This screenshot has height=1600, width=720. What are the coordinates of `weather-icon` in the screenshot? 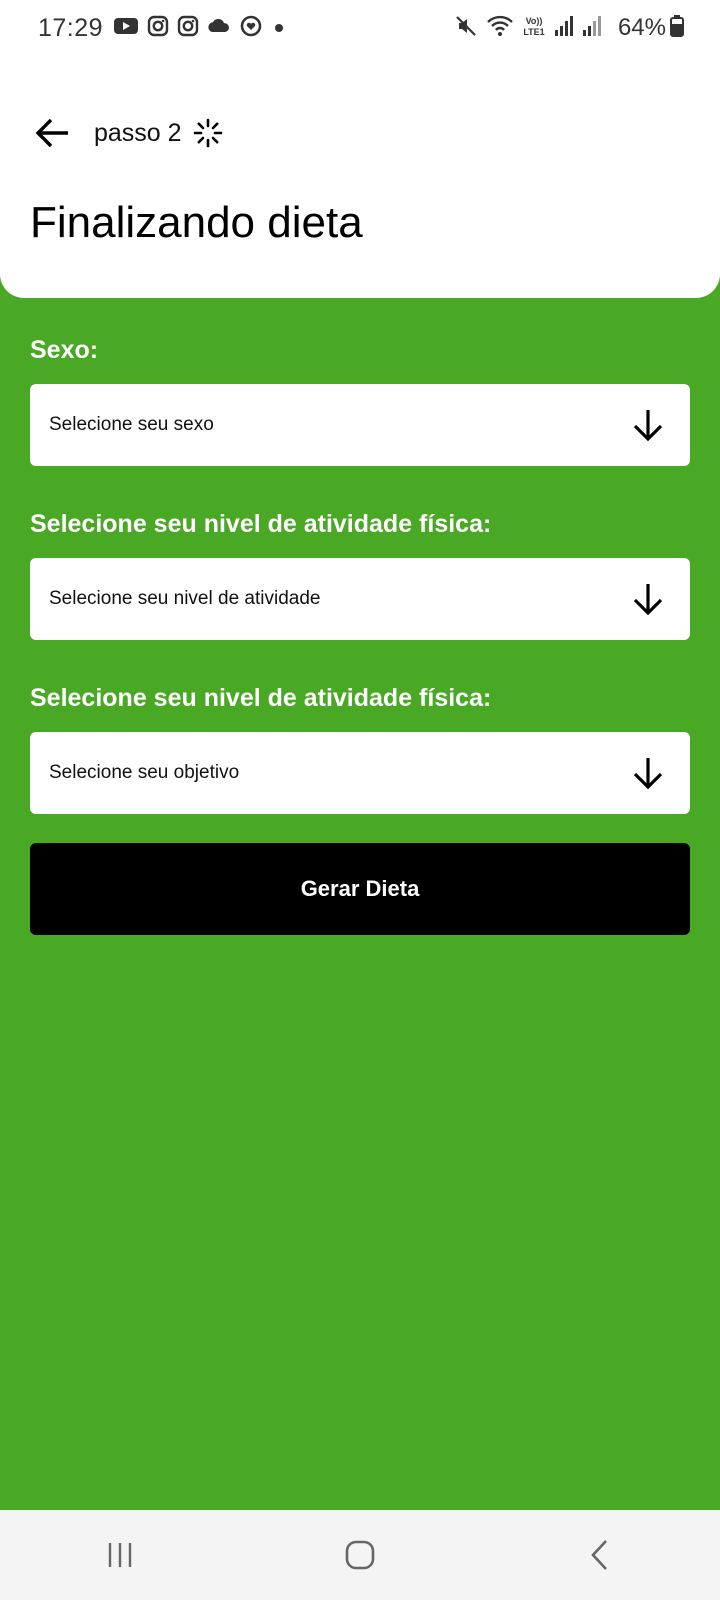 It's located at (219, 28).